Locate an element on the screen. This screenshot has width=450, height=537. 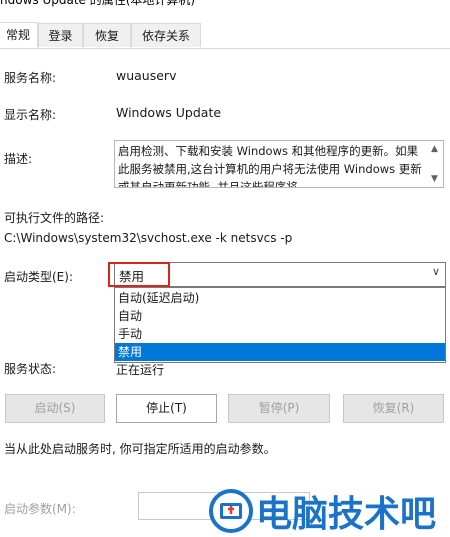
service-name-value: wuauserv is located at coordinates (146, 75).